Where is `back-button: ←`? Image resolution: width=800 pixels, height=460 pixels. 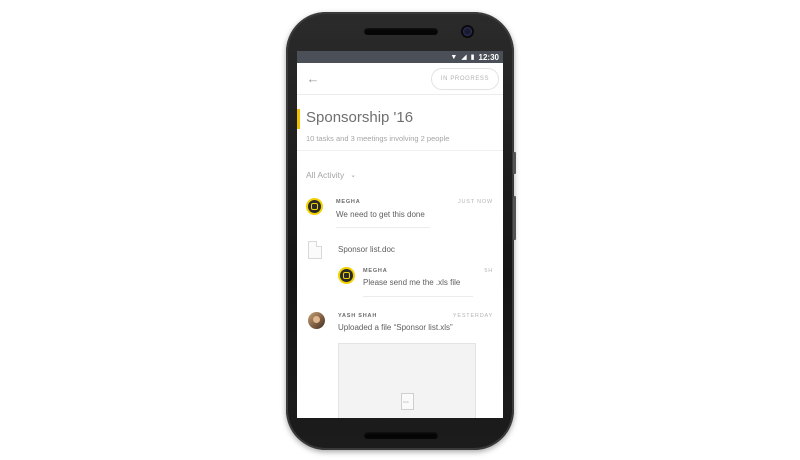
back-button: ← is located at coordinates (313, 79).